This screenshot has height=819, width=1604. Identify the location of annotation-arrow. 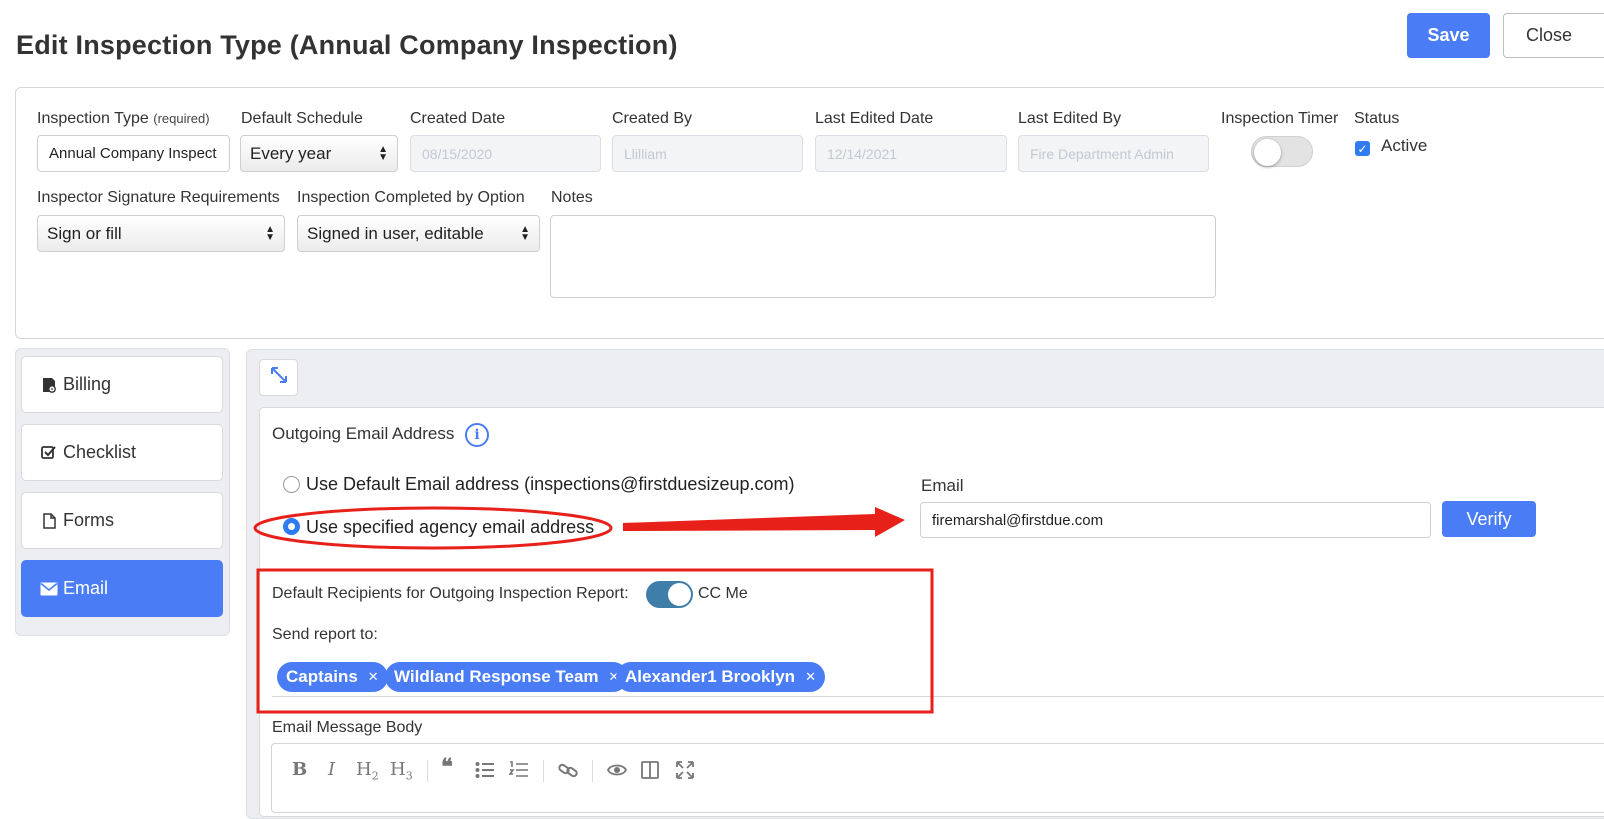
(764, 522).